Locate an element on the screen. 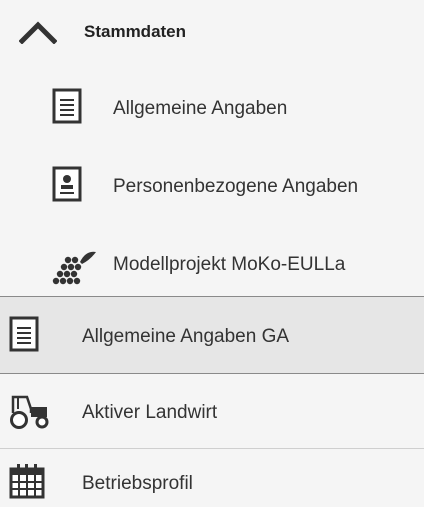  nav-item-modellprojekt: Modellprojekt MoKo-EULLa is located at coordinates (212, 260).